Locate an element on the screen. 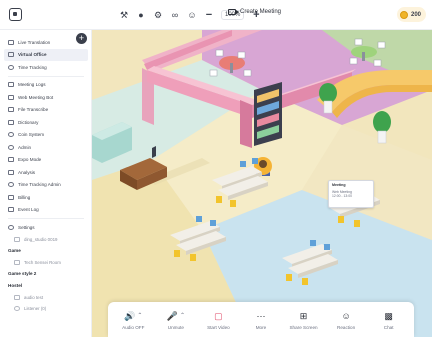  headphones-icon is located at coordinates (17, 308).